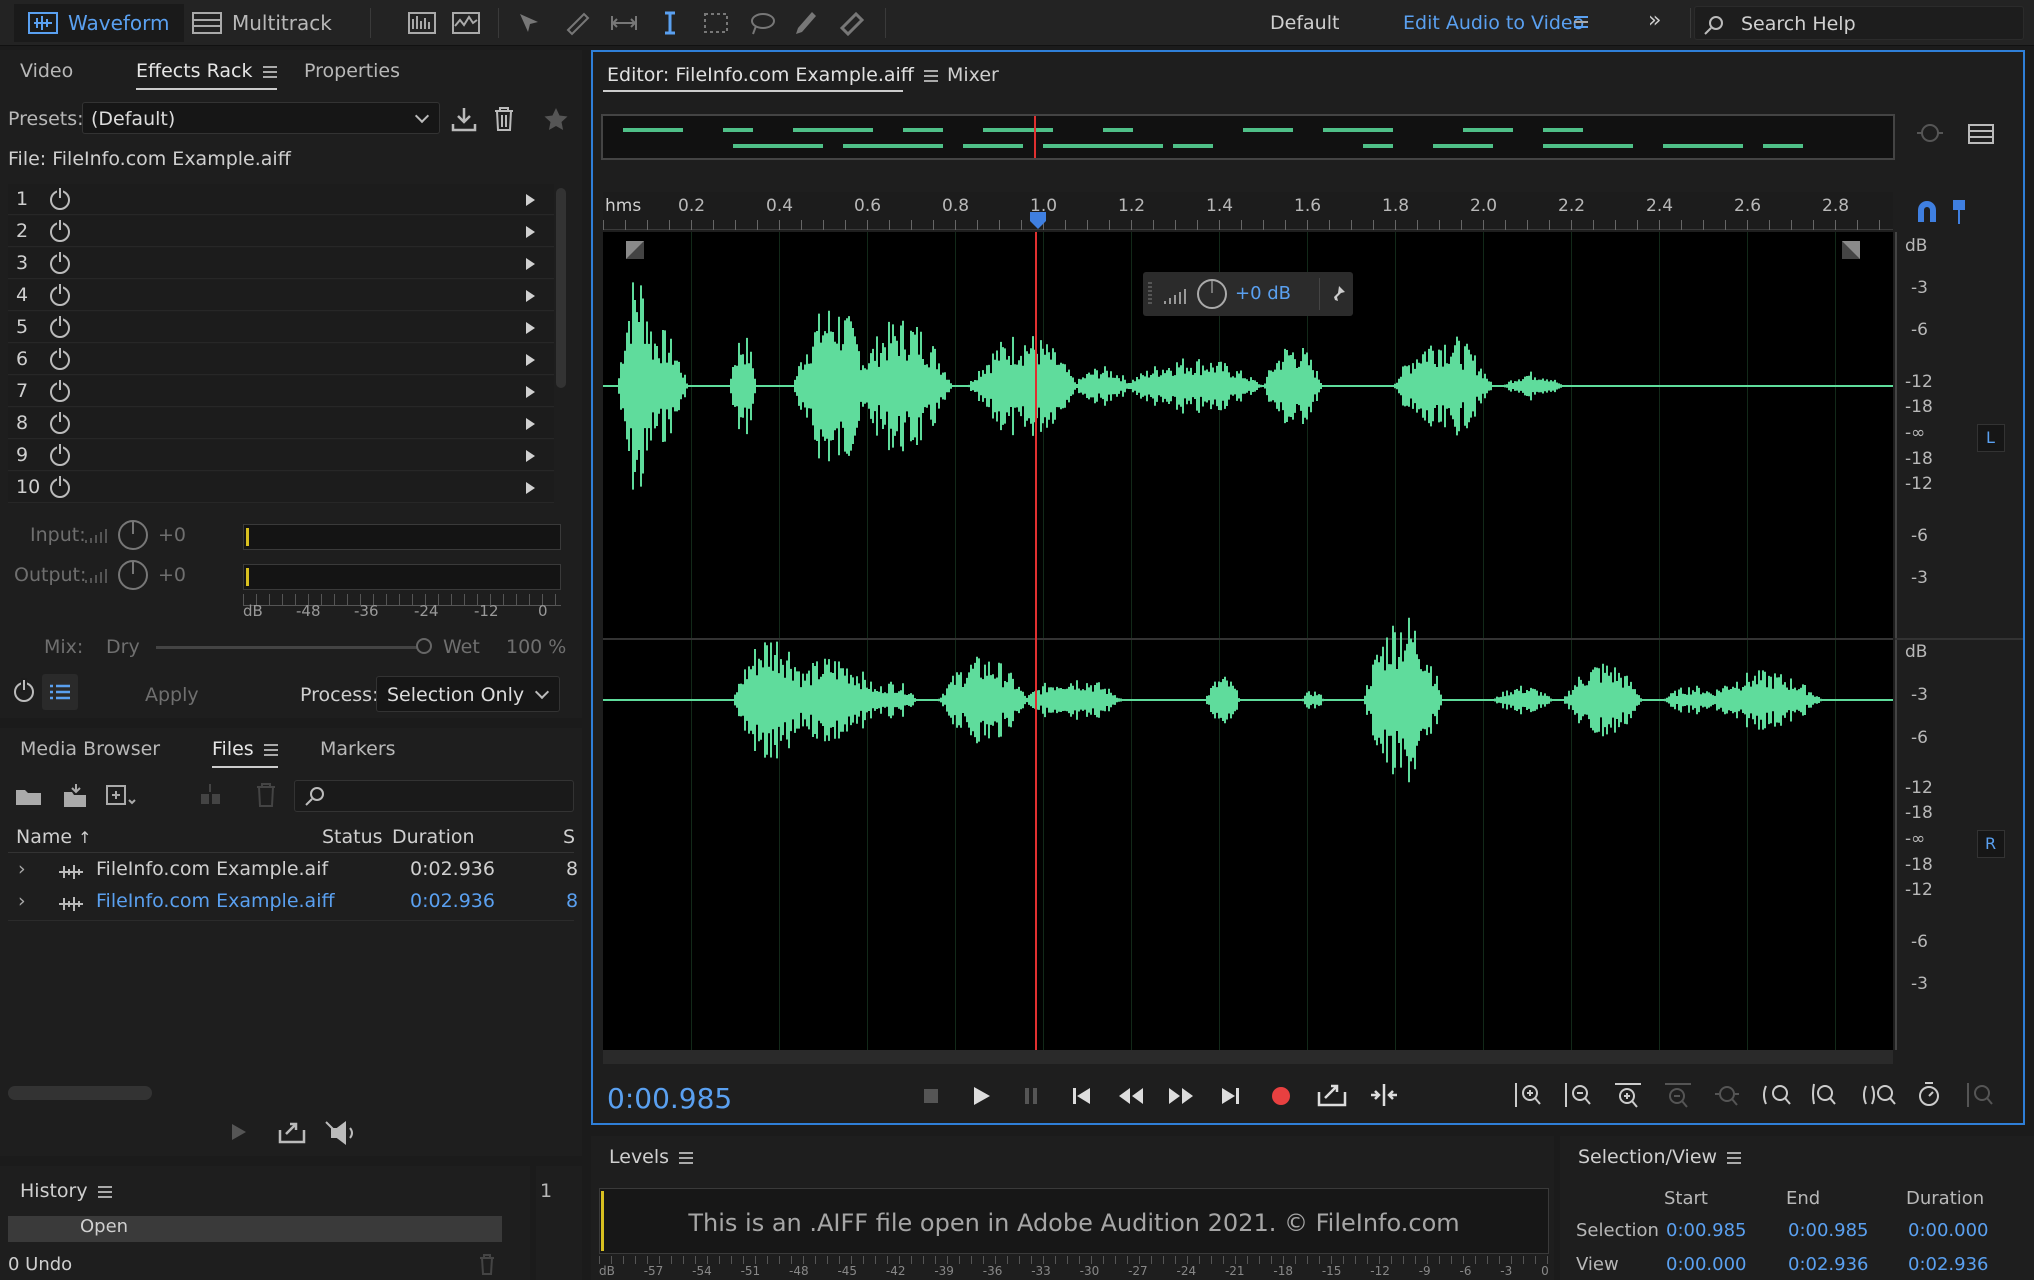  What do you see at coordinates (238, 1132) in the screenshot?
I see `play-preview-icon` at bounding box center [238, 1132].